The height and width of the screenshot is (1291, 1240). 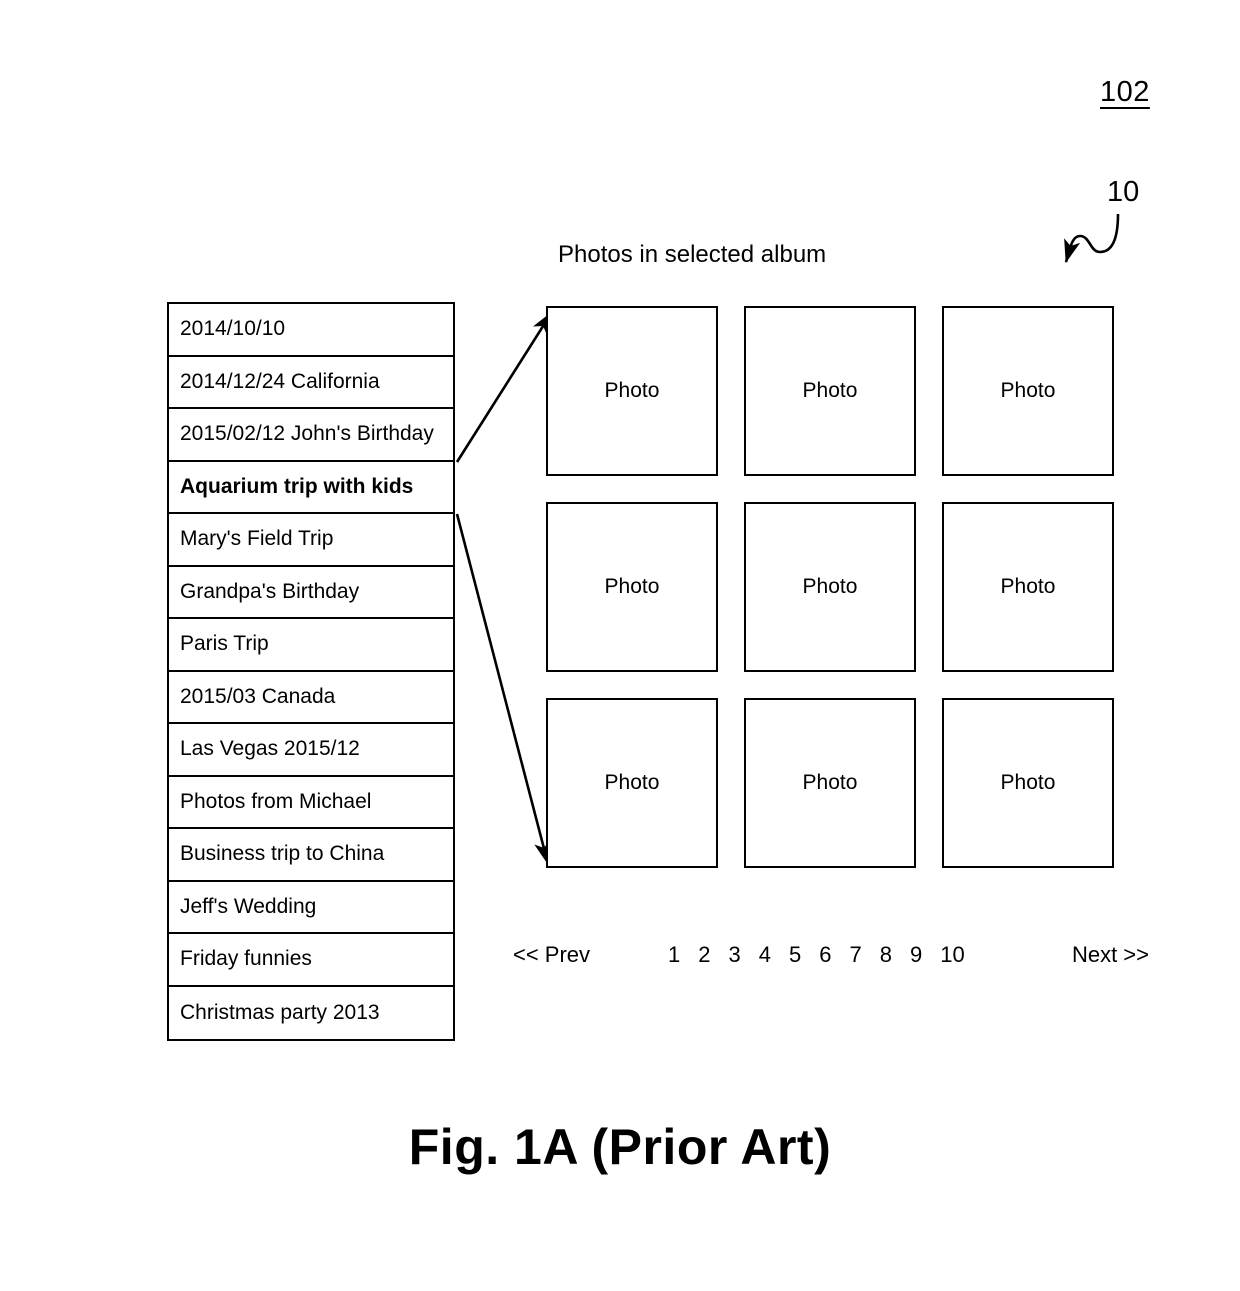 I want to click on album-list-item-label: 2014/12/24 California, so click(x=280, y=381).